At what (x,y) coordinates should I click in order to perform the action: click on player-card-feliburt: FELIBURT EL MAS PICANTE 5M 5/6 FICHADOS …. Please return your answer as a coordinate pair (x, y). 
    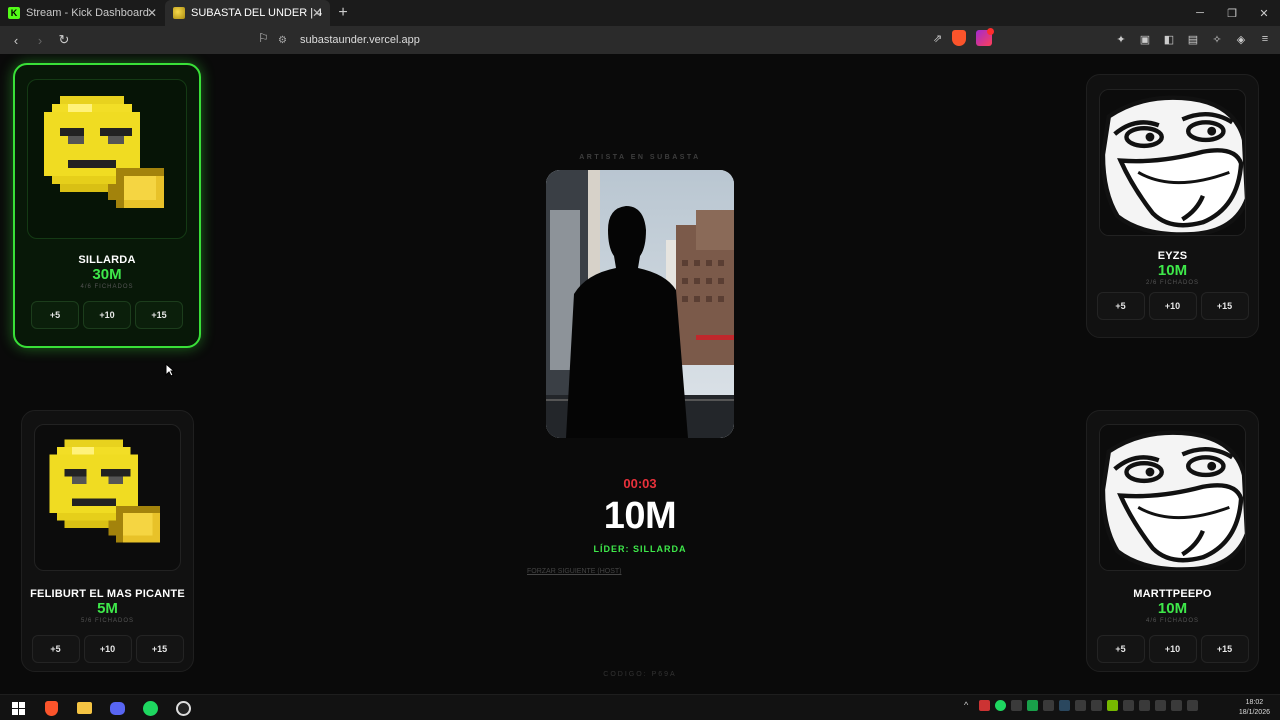
    Looking at the image, I should click on (107, 541).